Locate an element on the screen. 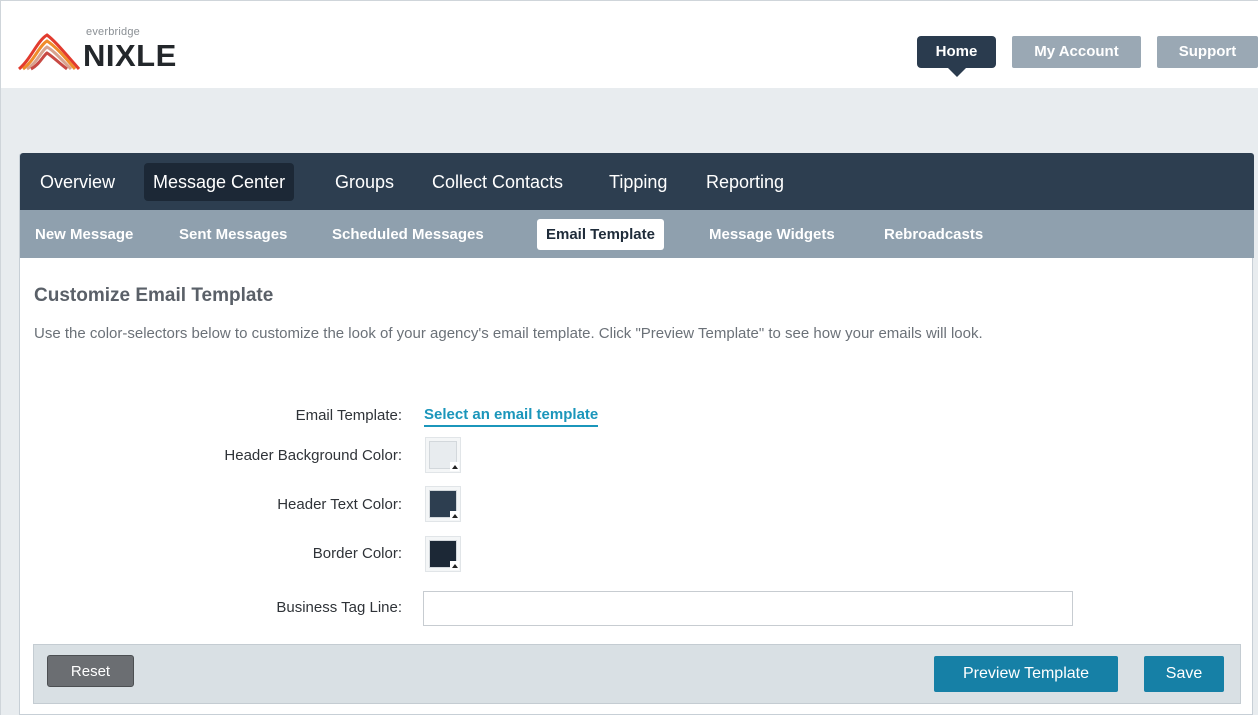 This screenshot has height=715, width=1258. save-button: Save is located at coordinates (1184, 674).